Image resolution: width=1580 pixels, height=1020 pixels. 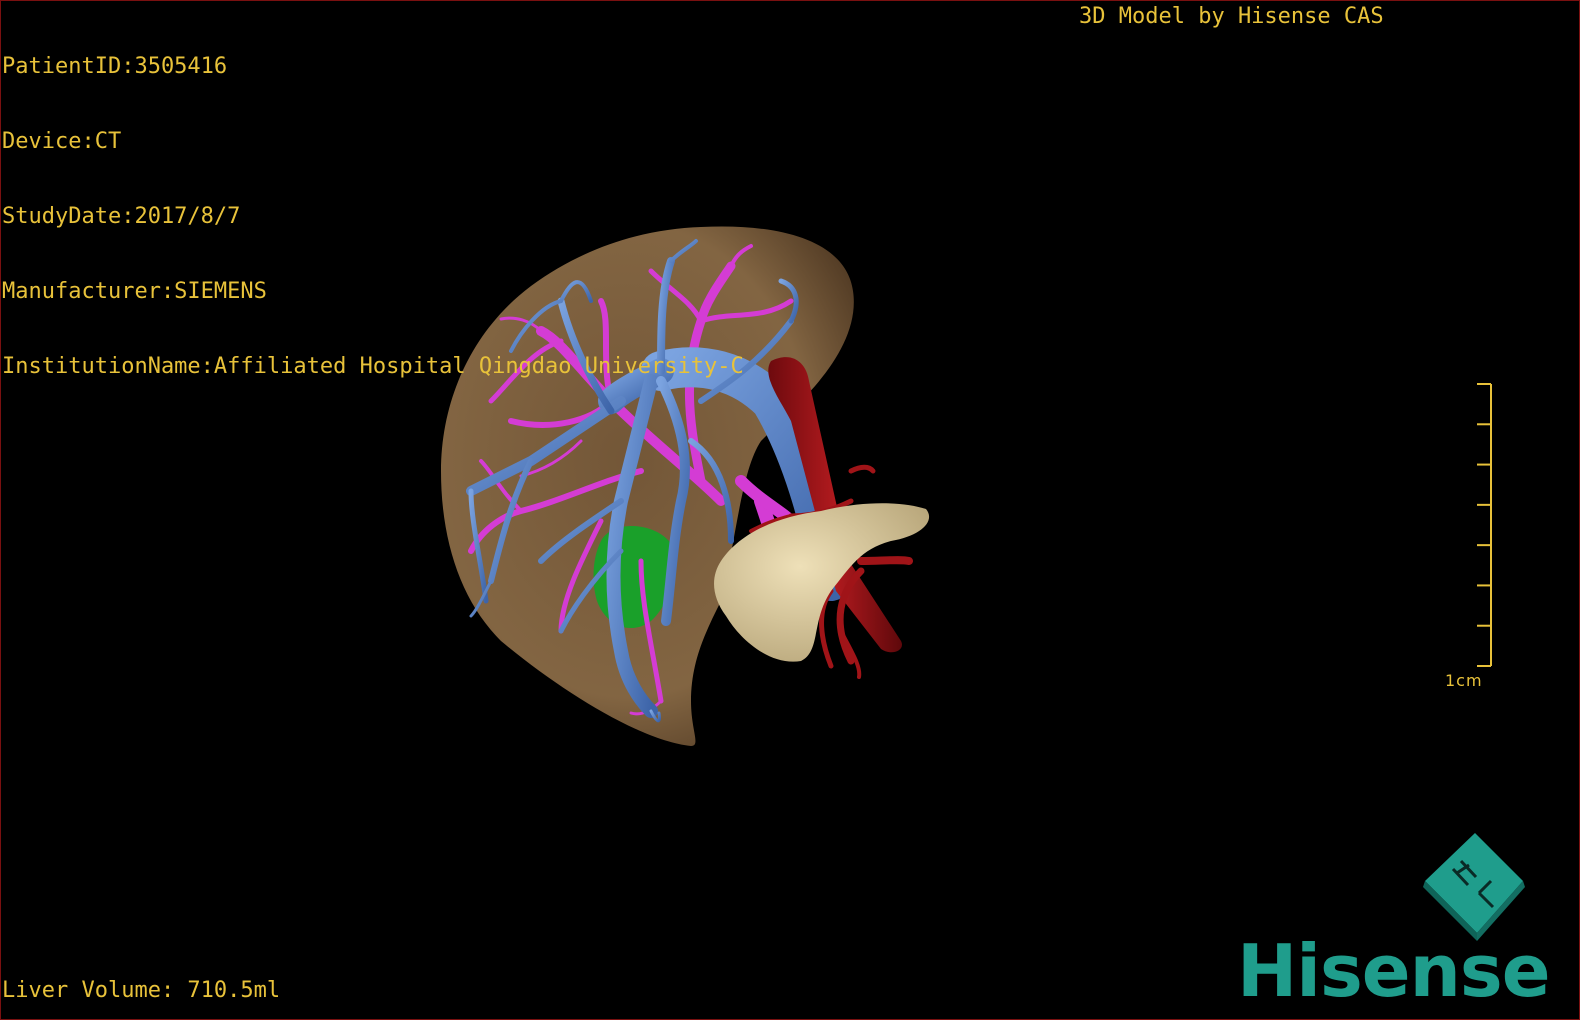 I want to click on study-date: StudyDate:2017/8/7, so click(x=121, y=216).